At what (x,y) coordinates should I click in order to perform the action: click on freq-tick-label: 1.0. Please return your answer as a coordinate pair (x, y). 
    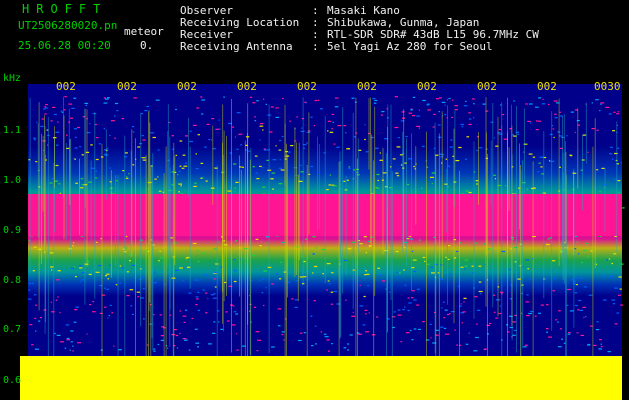
    Looking at the image, I should click on (12, 180).